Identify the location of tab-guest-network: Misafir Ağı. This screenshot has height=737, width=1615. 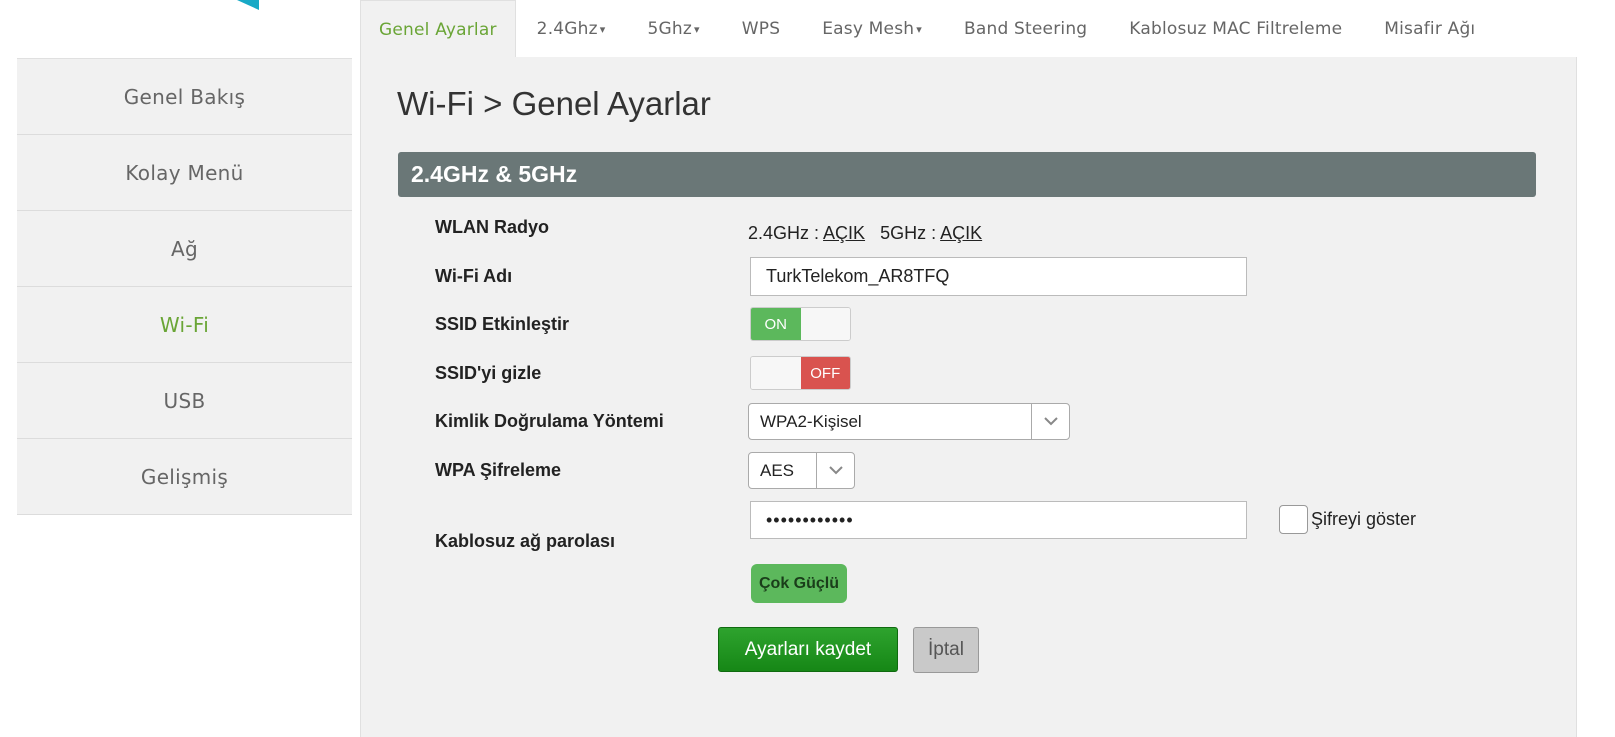
(1429, 29).